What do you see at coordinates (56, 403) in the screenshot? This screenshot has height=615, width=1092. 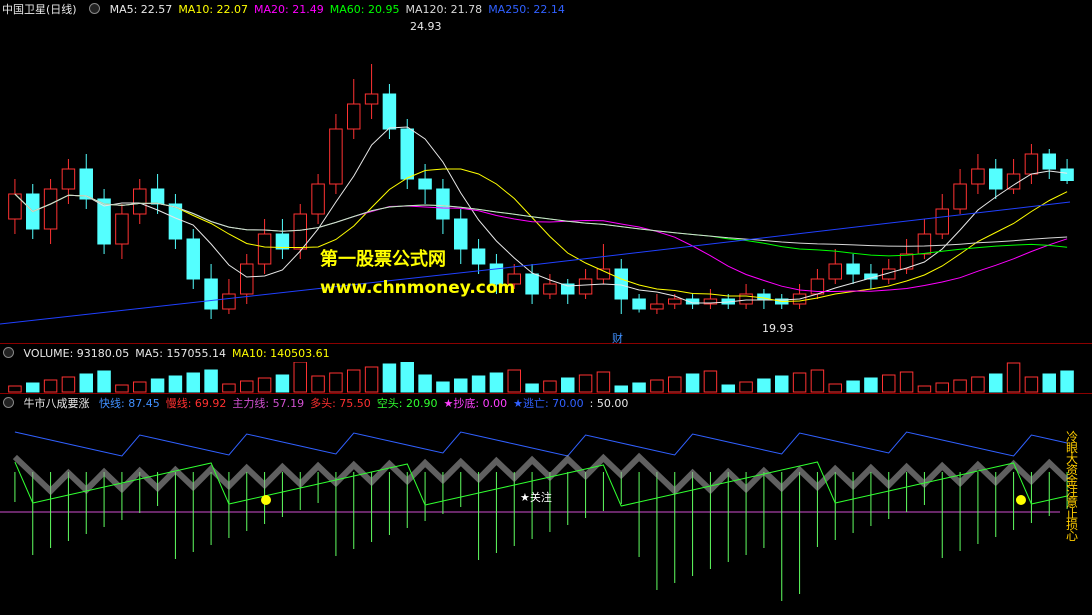 I see `indicator-name: 牛市八成要涨` at bounding box center [56, 403].